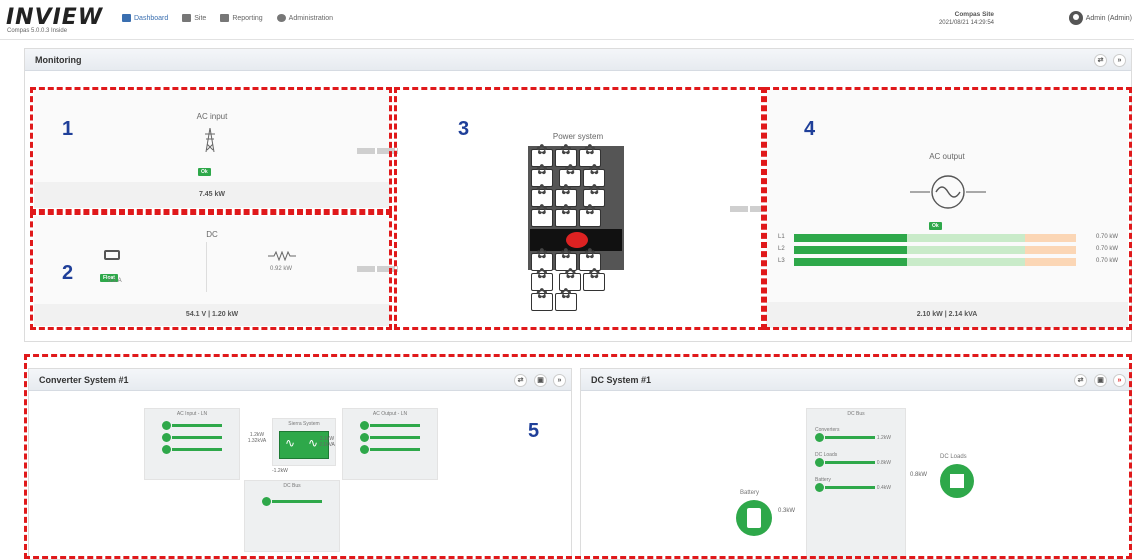  What do you see at coordinates (464, 129) in the screenshot?
I see `callout-number-3: 3` at bounding box center [464, 129].